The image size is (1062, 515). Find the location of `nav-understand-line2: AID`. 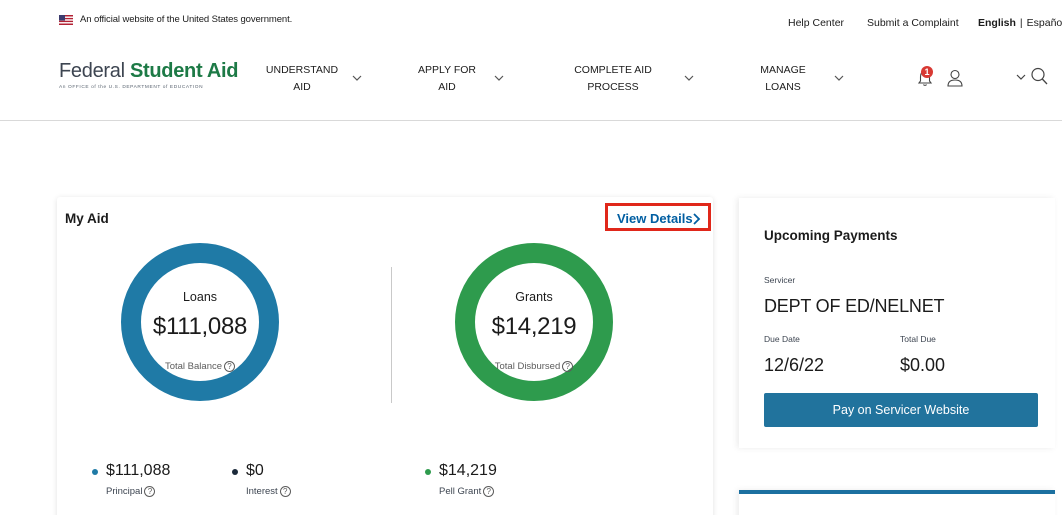

nav-understand-line2: AID is located at coordinates (302, 87).